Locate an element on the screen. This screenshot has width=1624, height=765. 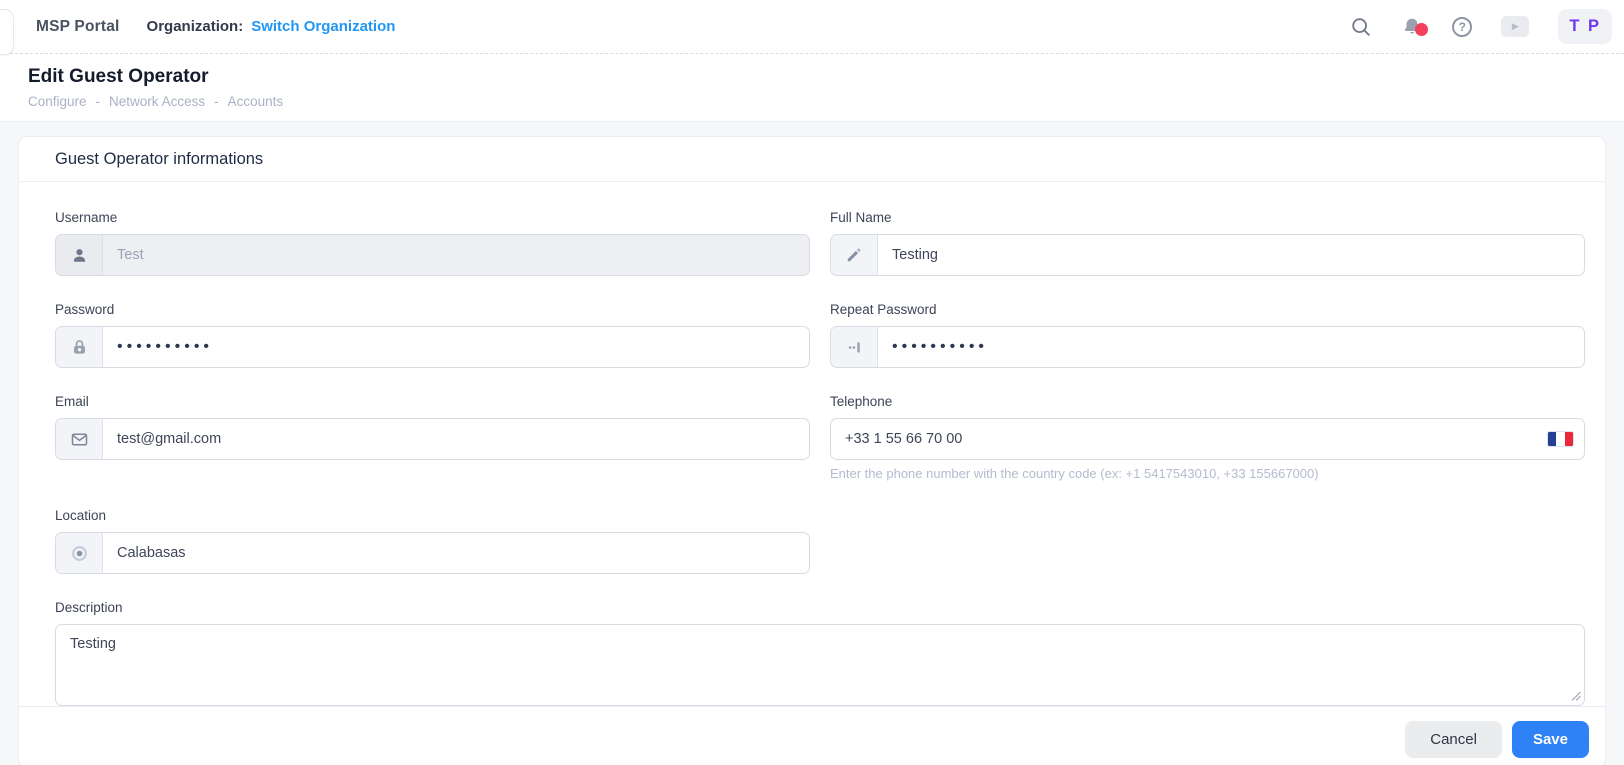
notifications-bell-icon is located at coordinates (1415, 27).